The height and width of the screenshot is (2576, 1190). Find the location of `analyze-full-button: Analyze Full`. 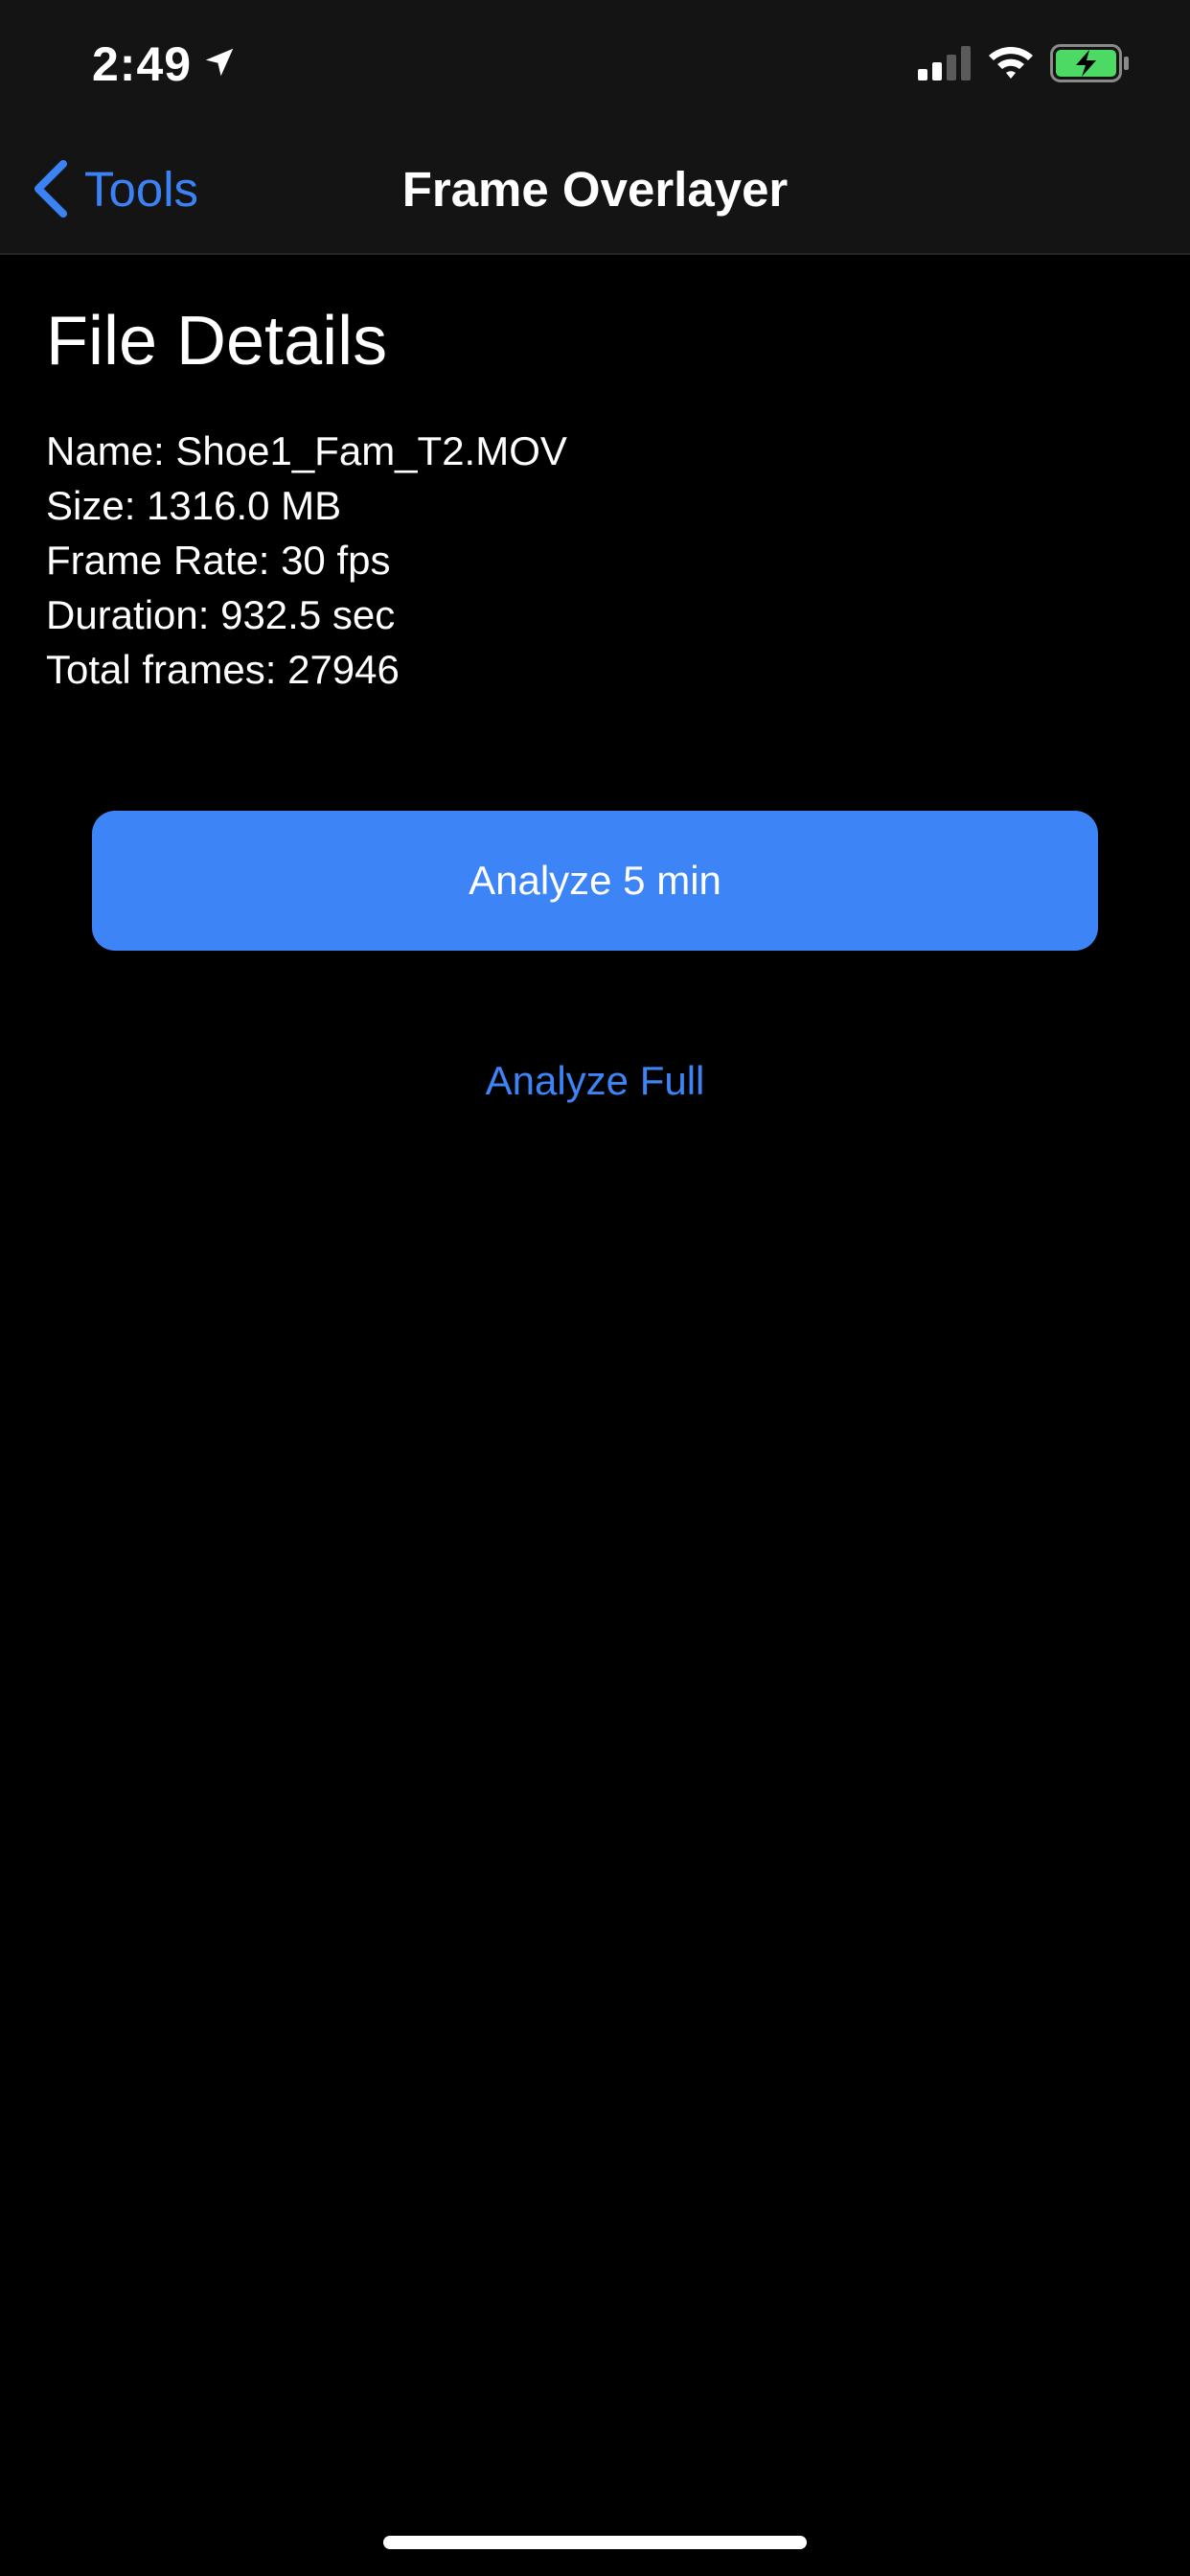

analyze-full-button: Analyze Full is located at coordinates (595, 1081).